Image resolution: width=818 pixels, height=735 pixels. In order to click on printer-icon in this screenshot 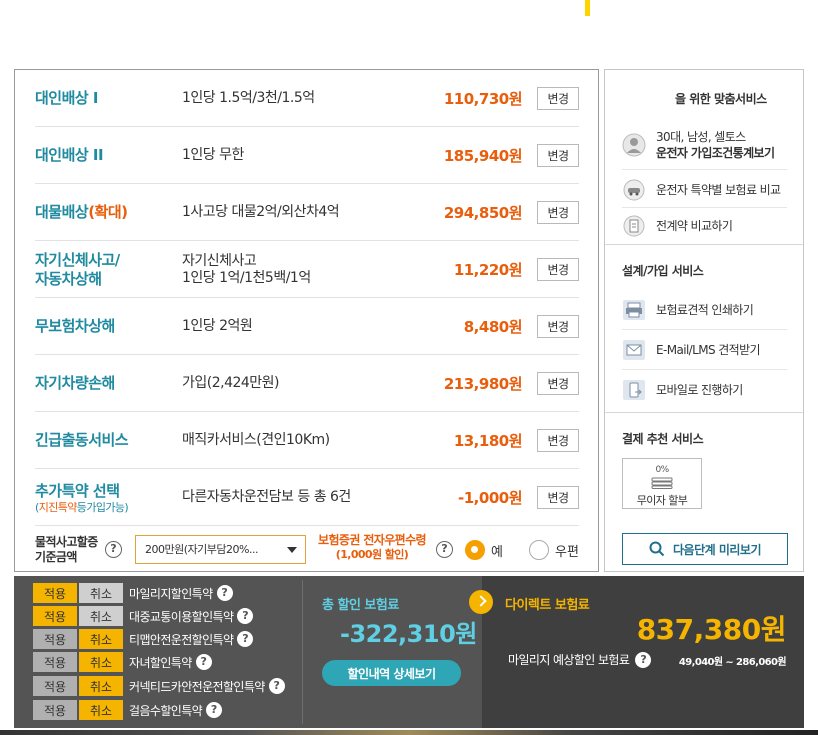, I will do `click(634, 310)`.